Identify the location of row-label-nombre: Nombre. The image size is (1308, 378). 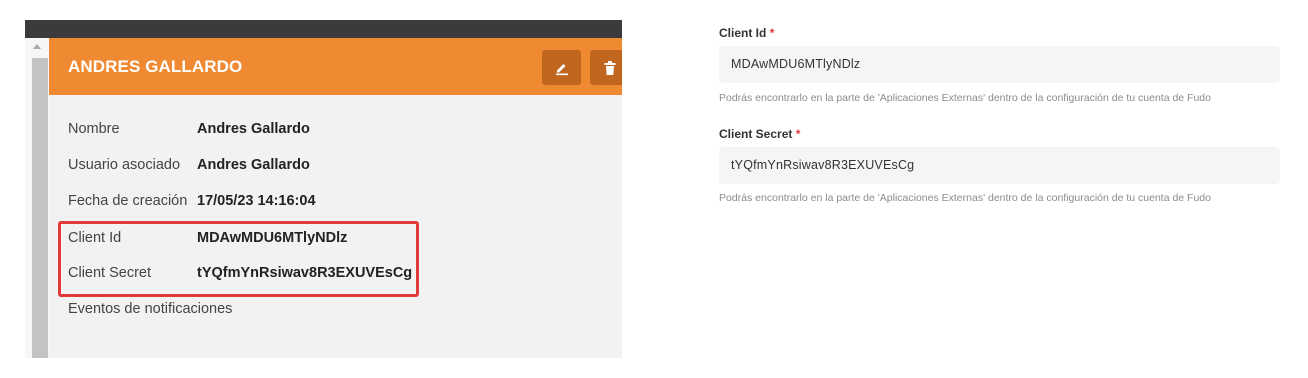
(94, 129).